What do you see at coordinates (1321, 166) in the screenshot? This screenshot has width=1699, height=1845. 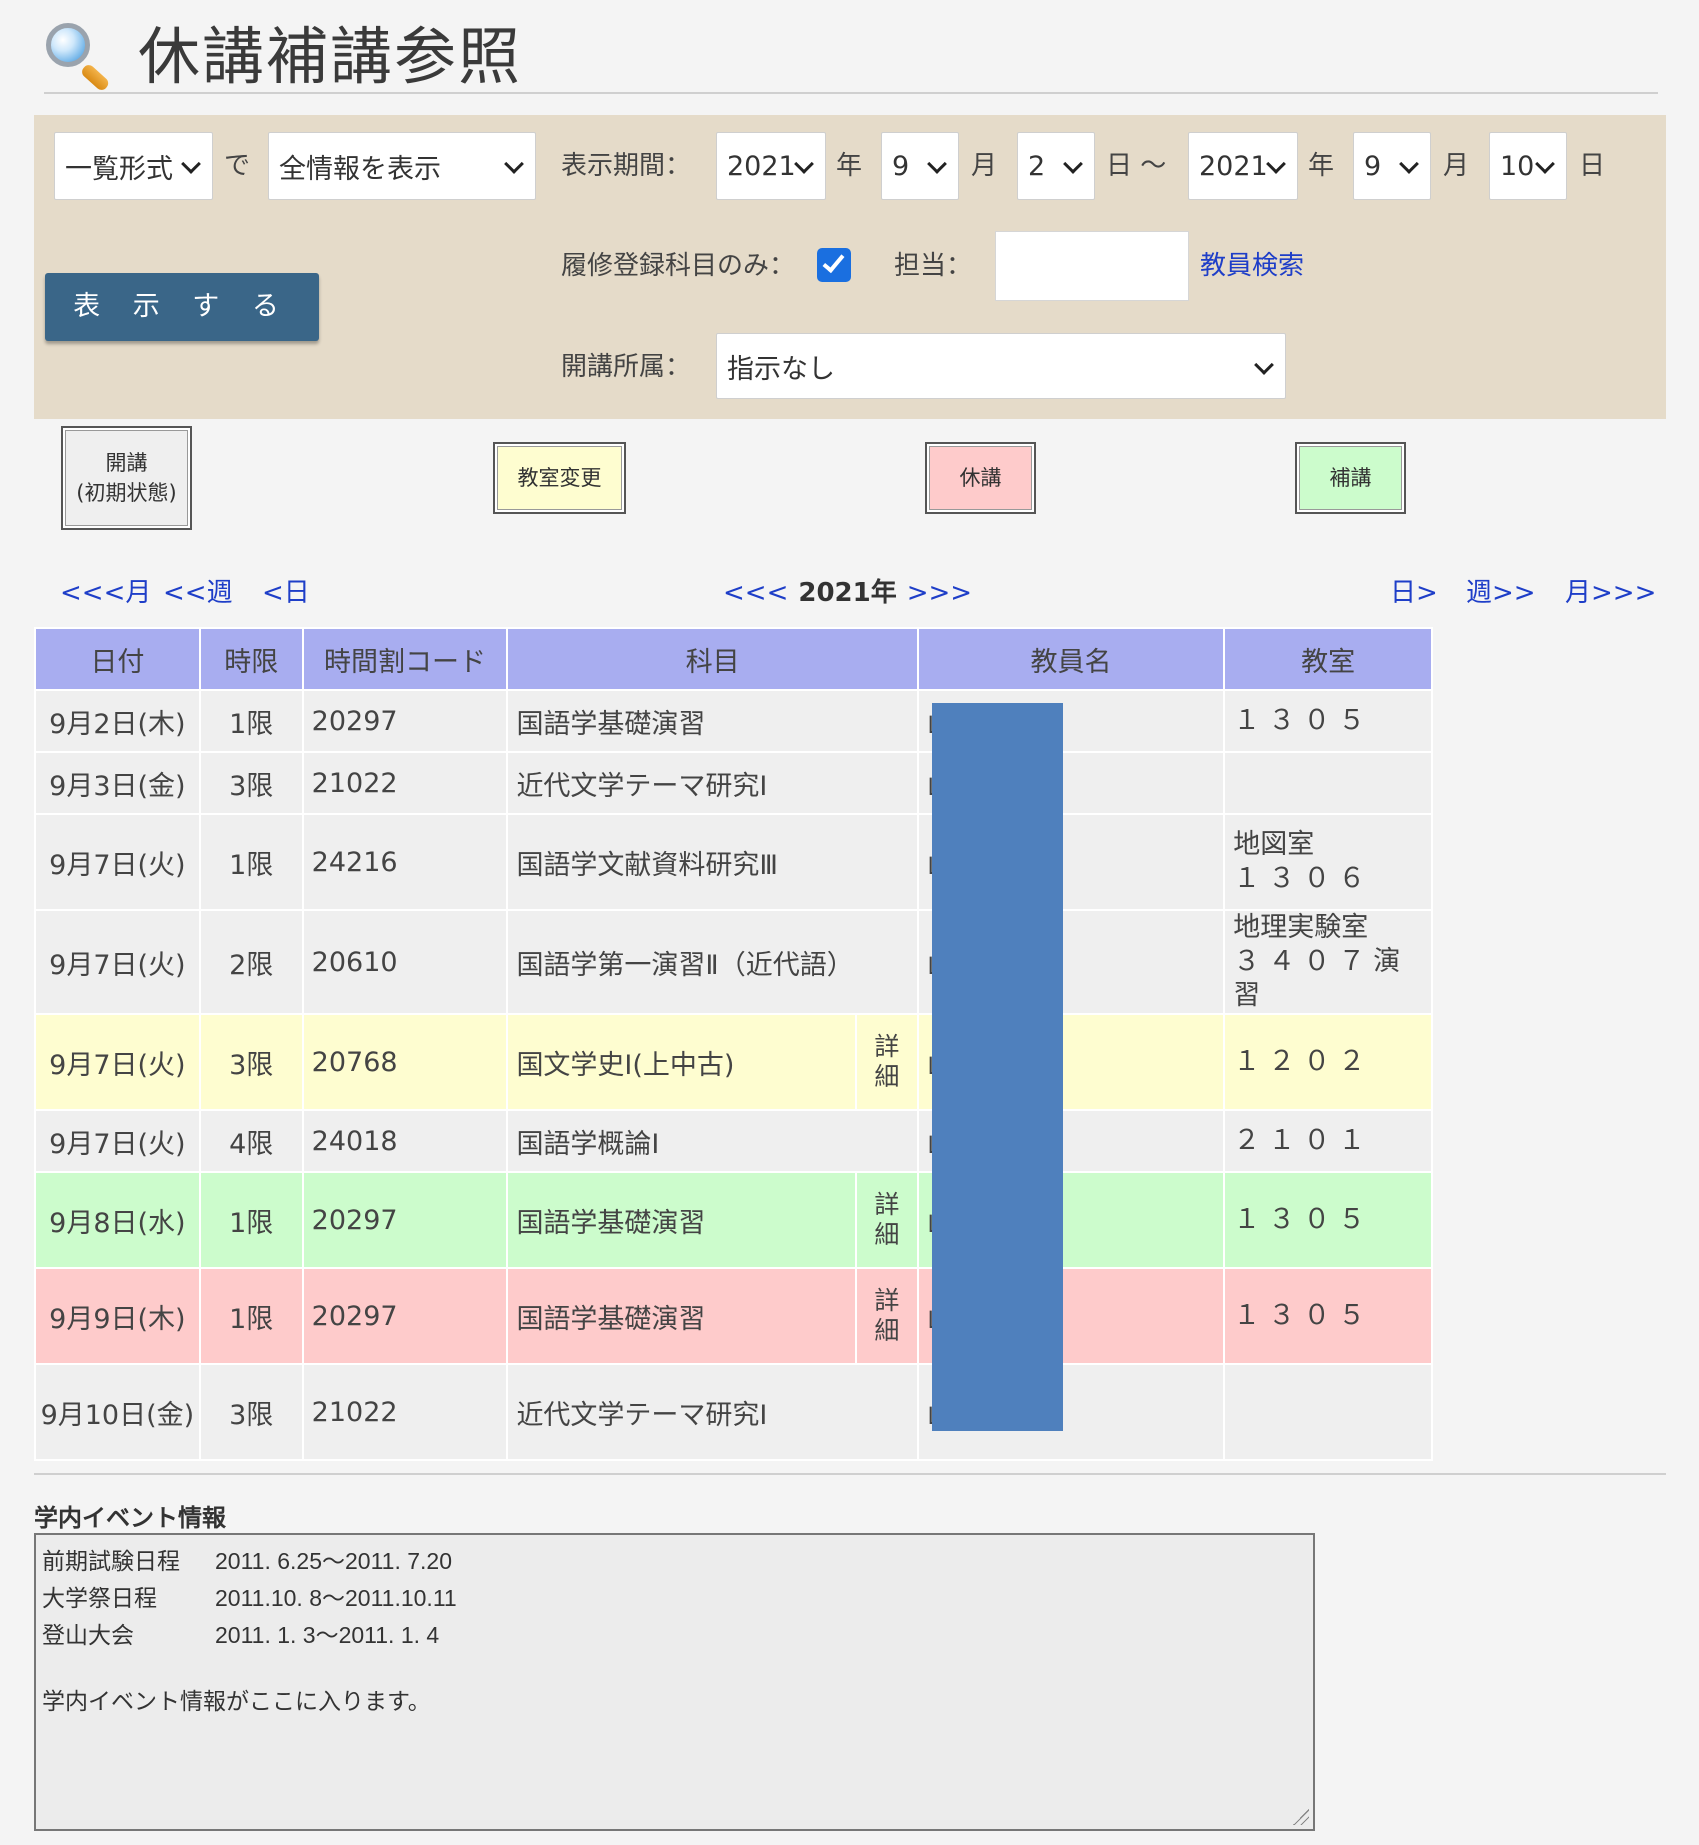 I see `year-label: 年` at bounding box center [1321, 166].